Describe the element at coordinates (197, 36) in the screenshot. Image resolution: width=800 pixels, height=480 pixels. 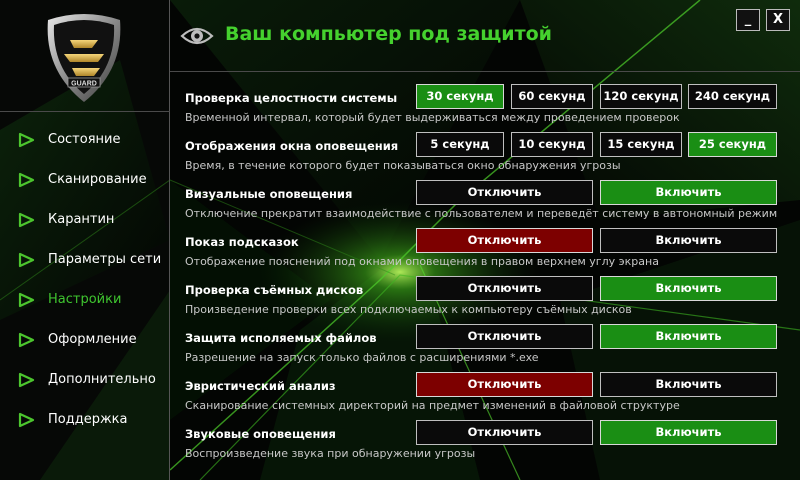
I see `eye-icon` at that location.